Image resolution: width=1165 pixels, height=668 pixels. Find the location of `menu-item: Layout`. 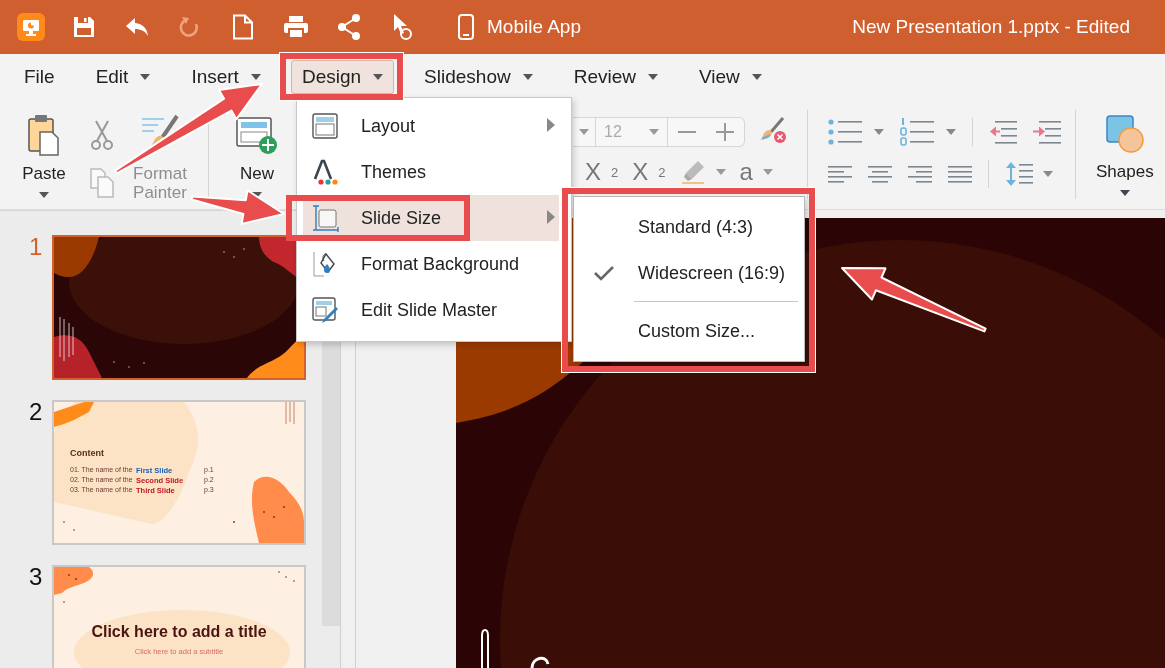

menu-item: Layout is located at coordinates (431, 126).